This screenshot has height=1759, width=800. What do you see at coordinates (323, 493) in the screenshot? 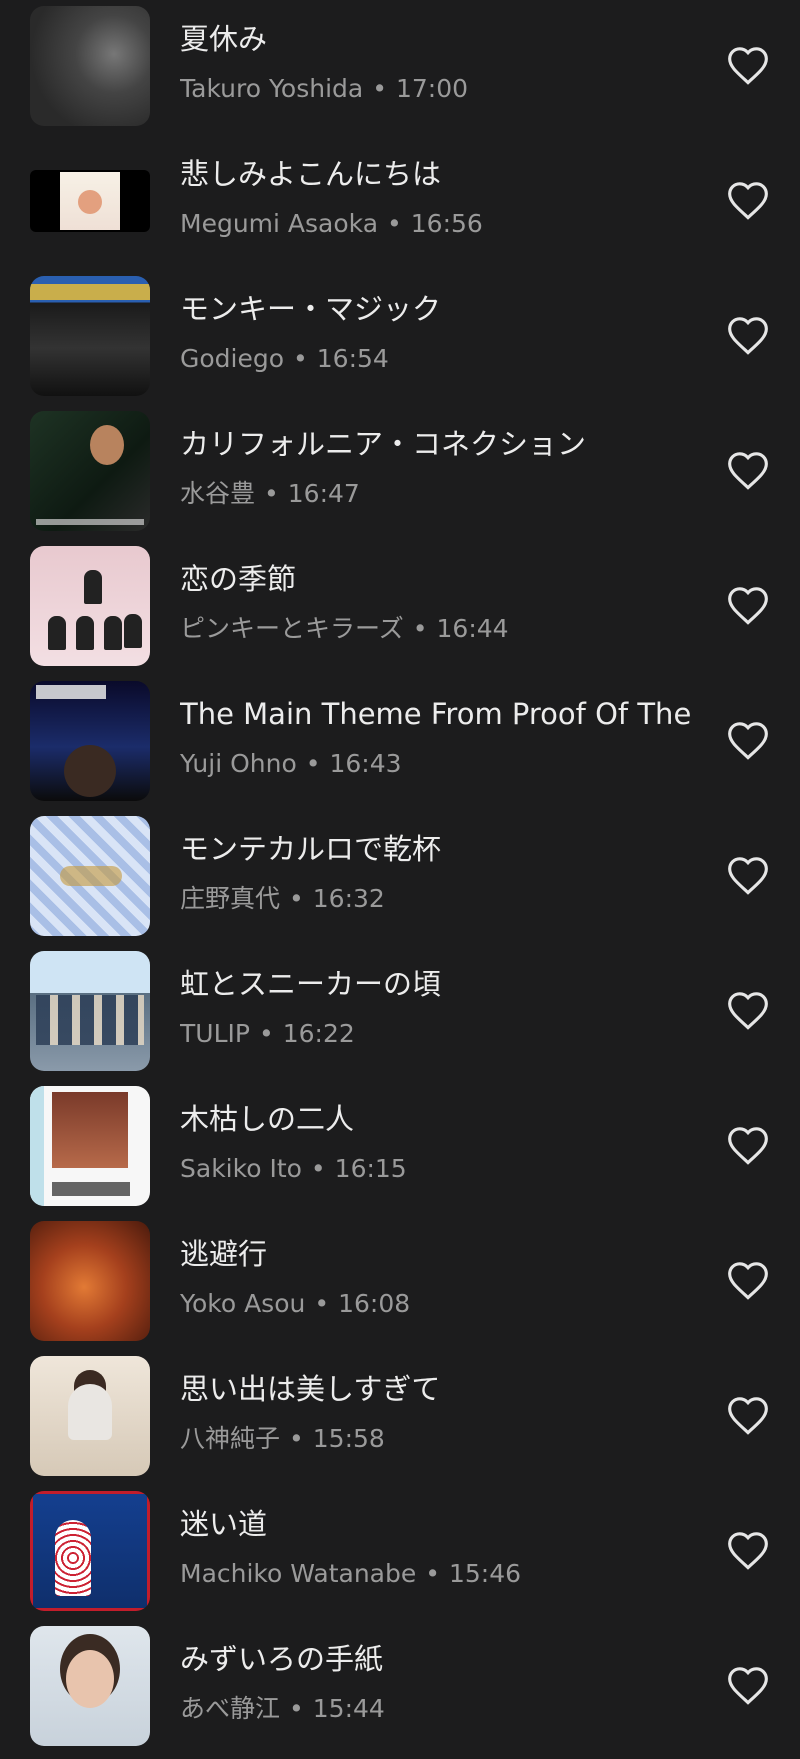
I see `track-played-time: 16:47` at bounding box center [323, 493].